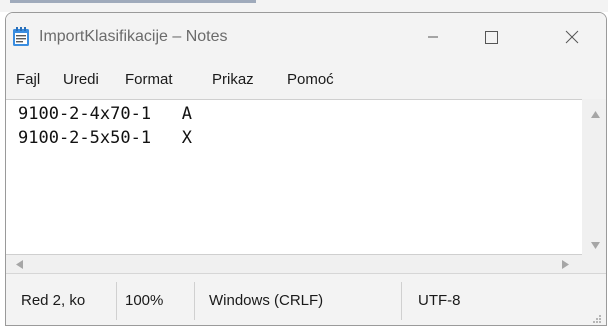  I want to click on notepad-app-icon, so click(21, 36).